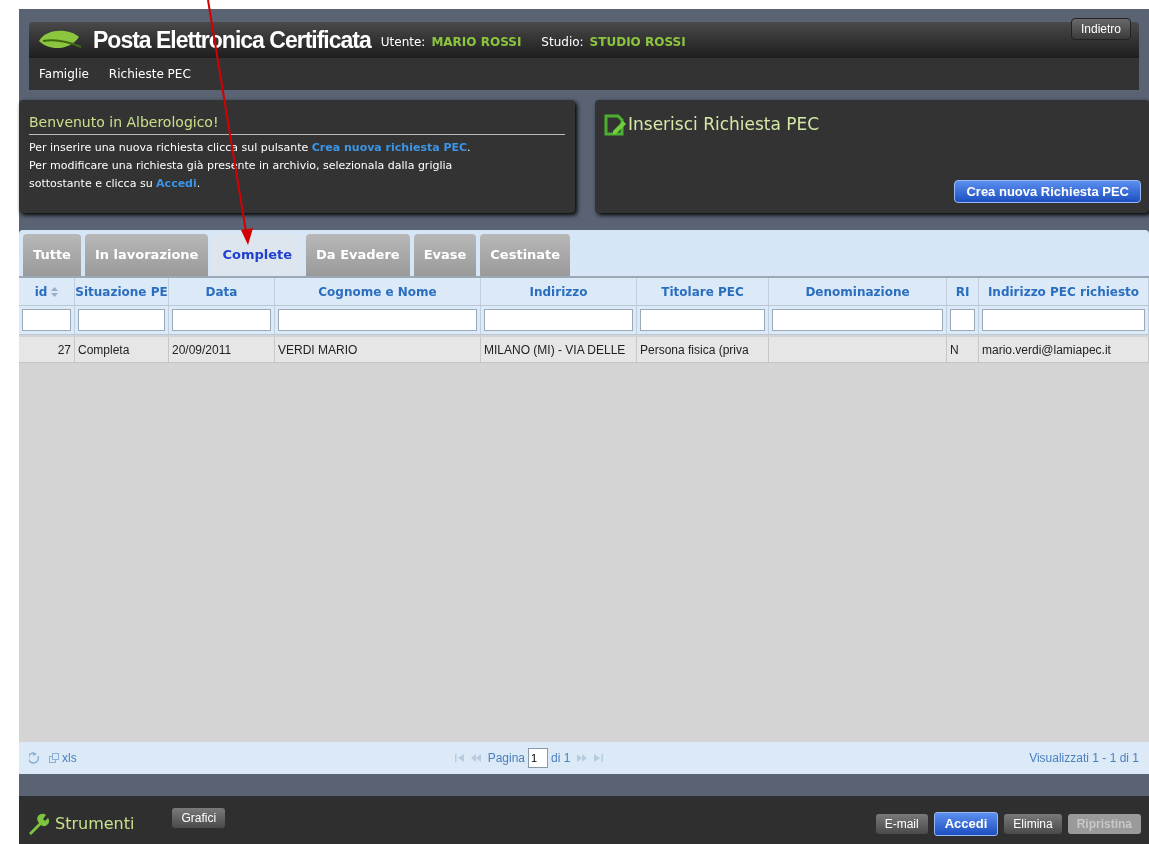 This screenshot has height=844, width=1149. I want to click on table-cell-text: N, so click(954, 350).